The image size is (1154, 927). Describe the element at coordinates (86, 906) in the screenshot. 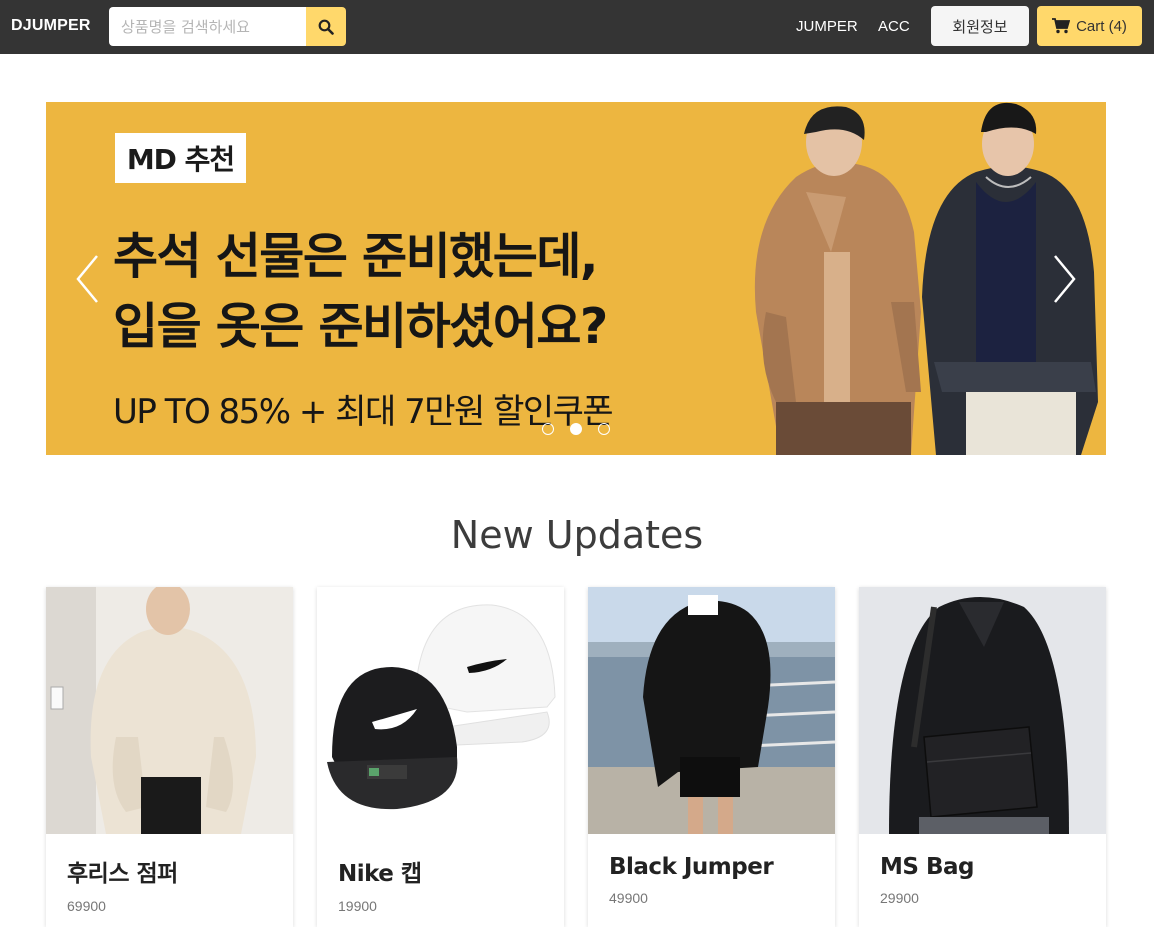

I see `product-price: 69900` at that location.